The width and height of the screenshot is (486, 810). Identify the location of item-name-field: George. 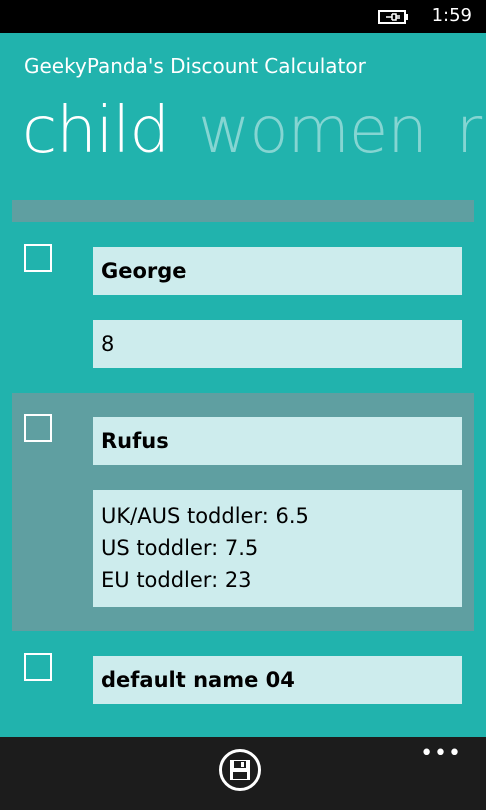
(277, 271).